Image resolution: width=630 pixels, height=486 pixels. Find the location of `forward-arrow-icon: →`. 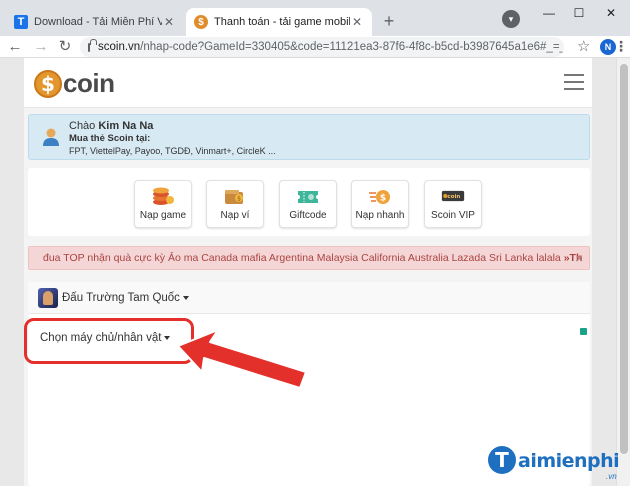

forward-arrow-icon: → is located at coordinates (41, 47).